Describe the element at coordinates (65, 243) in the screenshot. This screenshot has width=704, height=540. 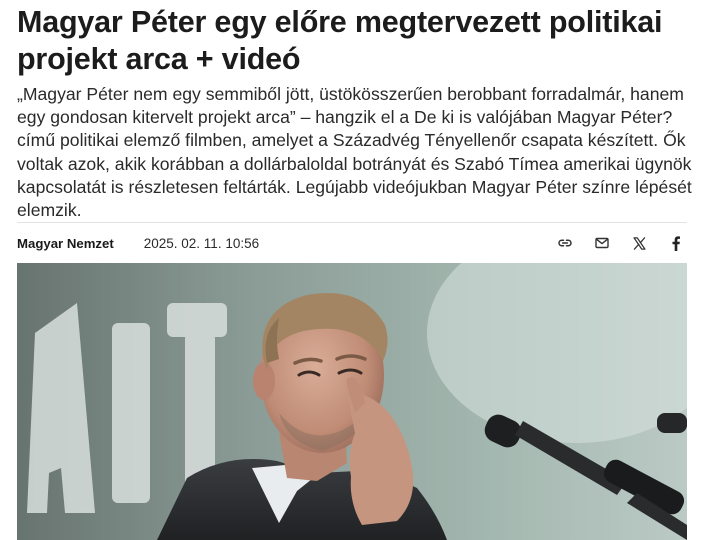
I see `author-link: Magyar Nemzet` at that location.